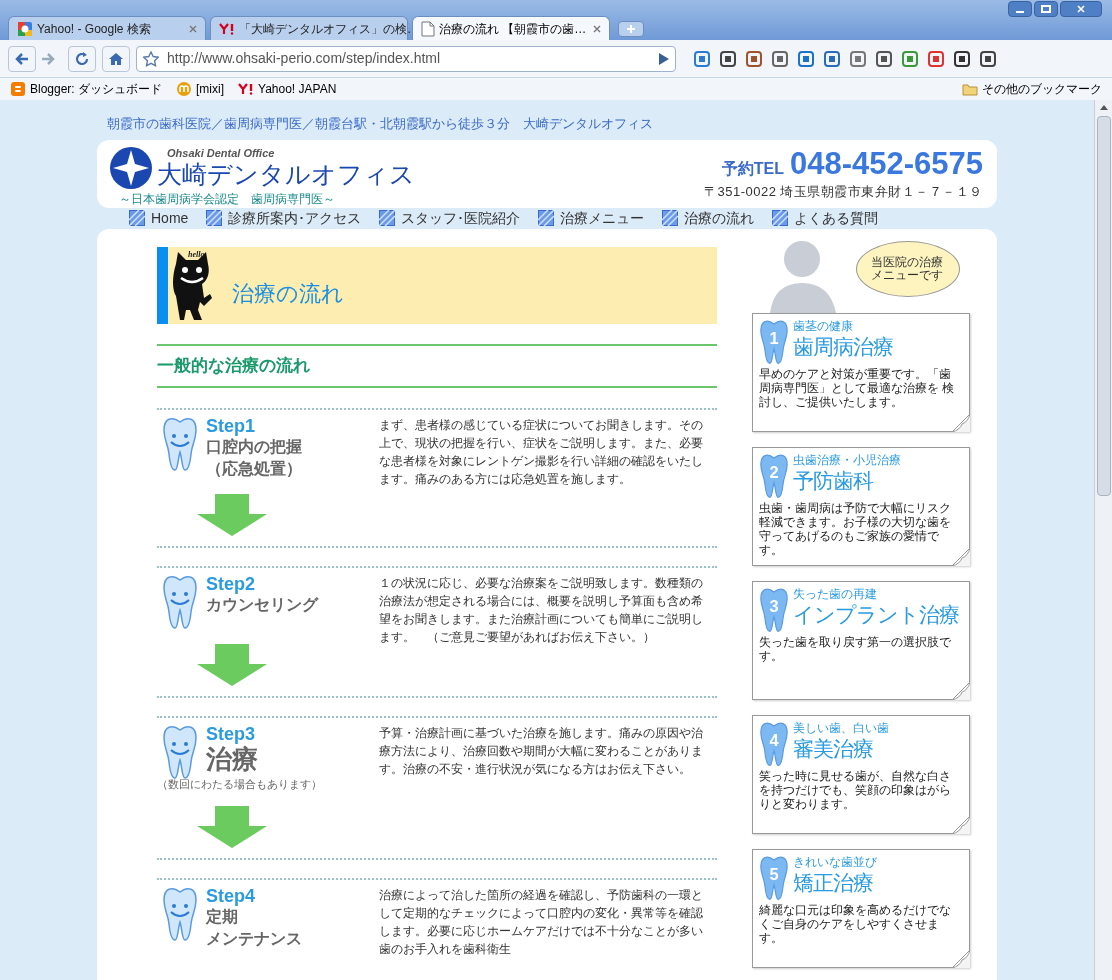 The image size is (1112, 980). I want to click on step-description: １の状況に応じ、必要な治療案をご説明致します。数種類の治療法が想定される場合には、概要を説明し予算面も含め希望をお聞きします。また治療計画についても簡単にご説明します。 （ご意見ご要望があればお伝え下さい。）, so click(541, 610).